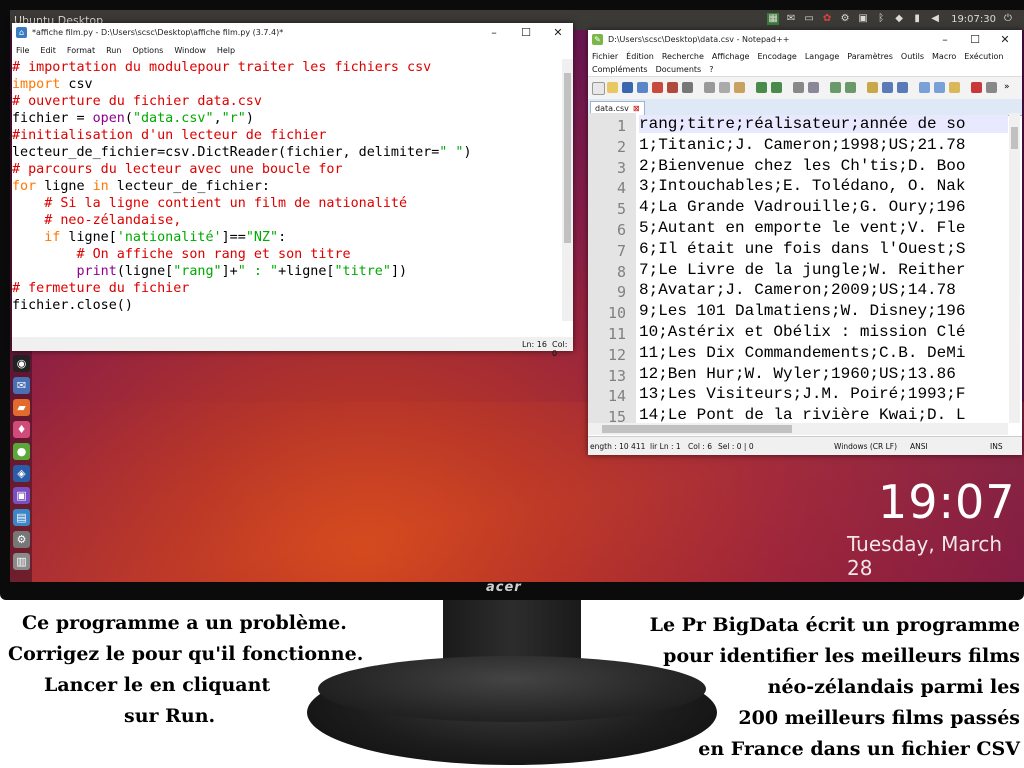  Describe the element at coordinates (21, 517) in the screenshot. I see `app-blue-icon: ▤` at that location.